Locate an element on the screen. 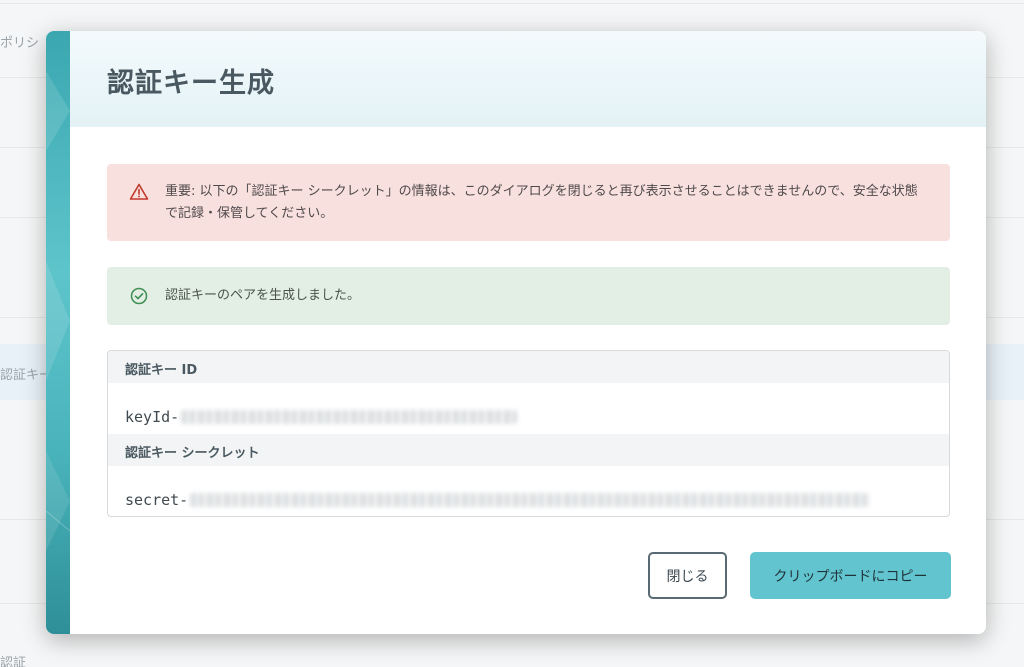 Image resolution: width=1024 pixels, height=667 pixels. close-button: 閉じる is located at coordinates (687, 575).